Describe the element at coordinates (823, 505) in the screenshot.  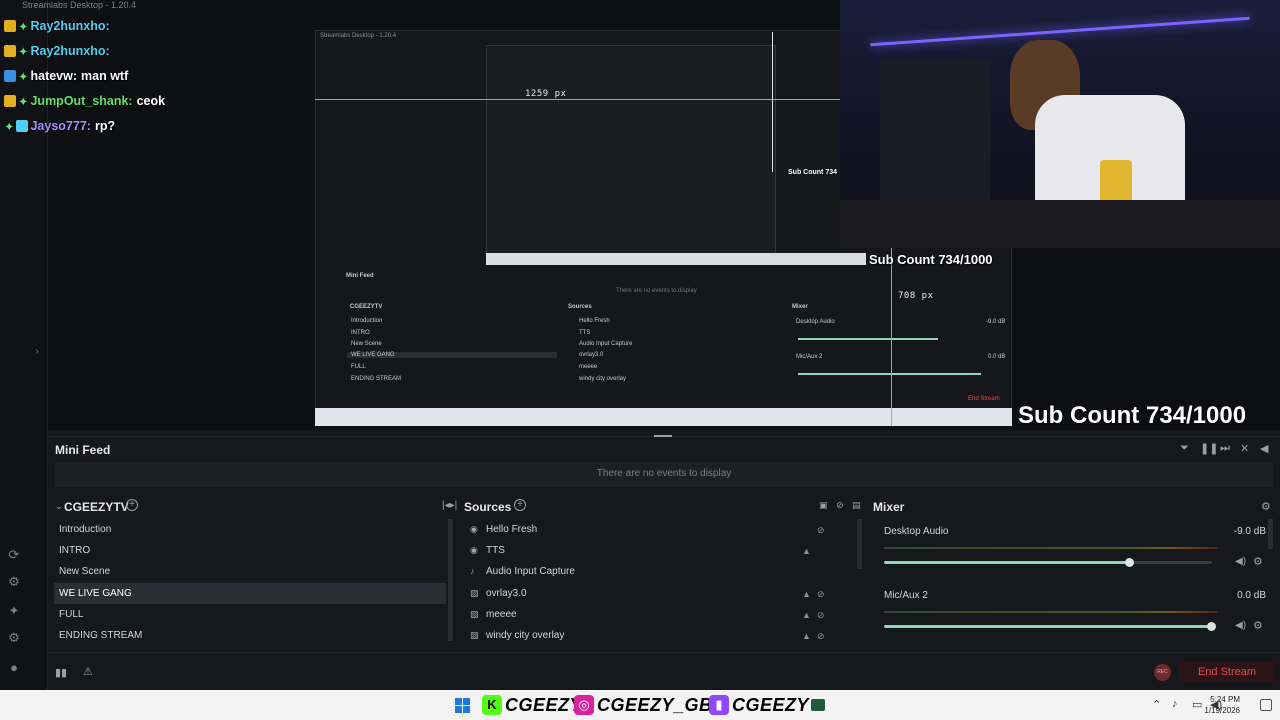
I see `folder-icon: ▣` at that location.